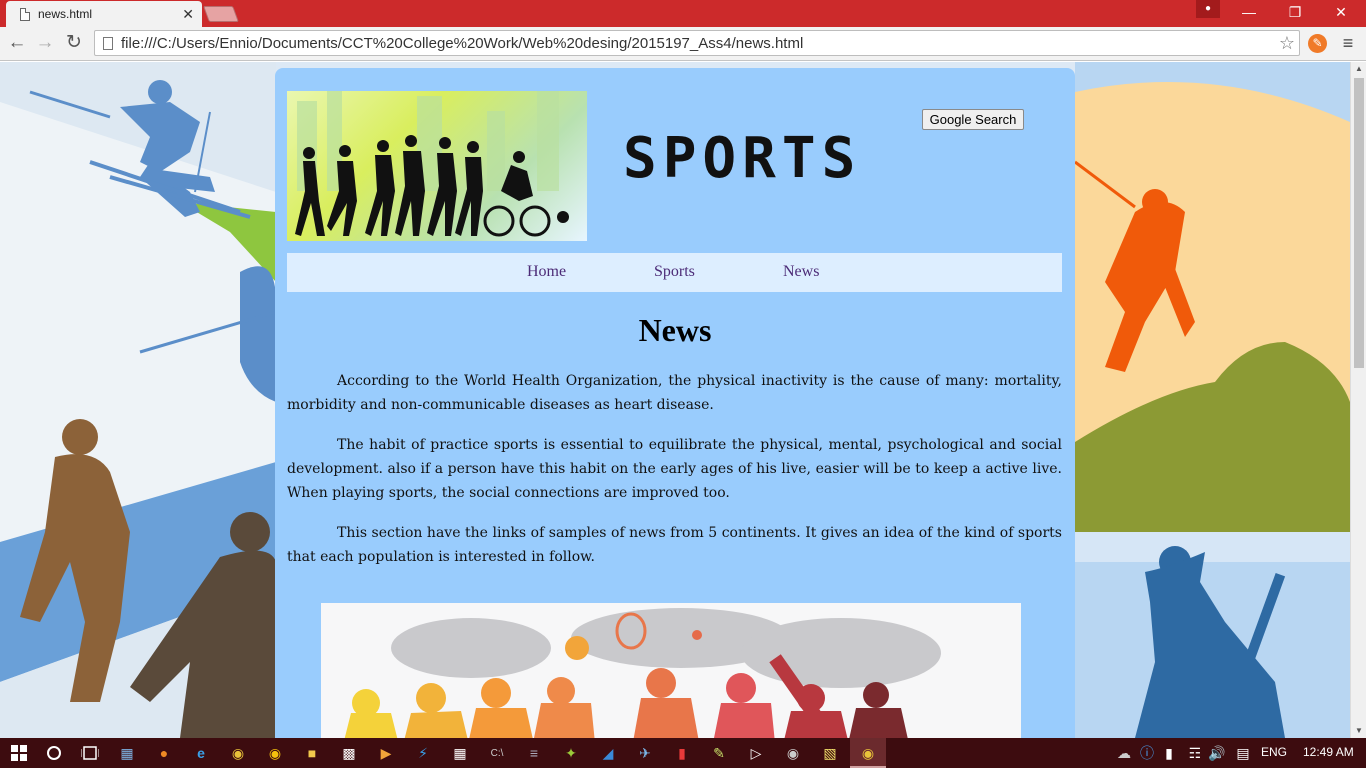 The height and width of the screenshot is (768, 1366). Describe the element at coordinates (1208, 9) in the screenshot. I see `user-profile-icon: ●` at that location.